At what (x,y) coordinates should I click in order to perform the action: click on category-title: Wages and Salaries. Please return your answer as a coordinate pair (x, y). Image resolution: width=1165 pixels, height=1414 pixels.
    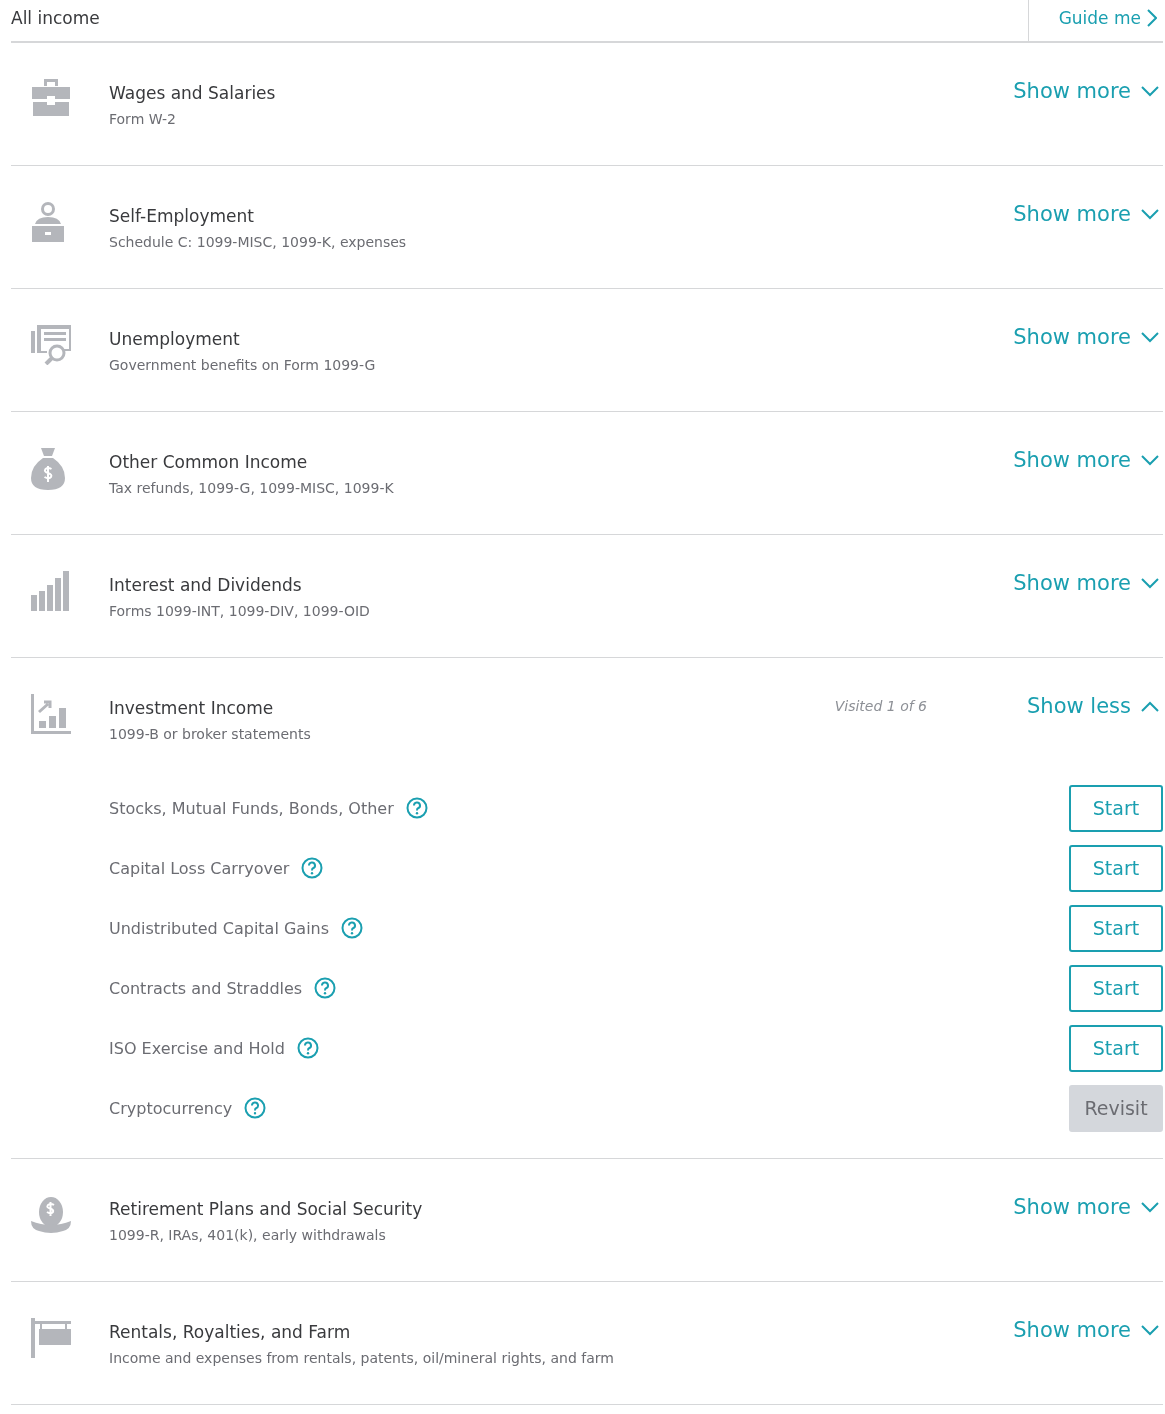
    Looking at the image, I should click on (193, 93).